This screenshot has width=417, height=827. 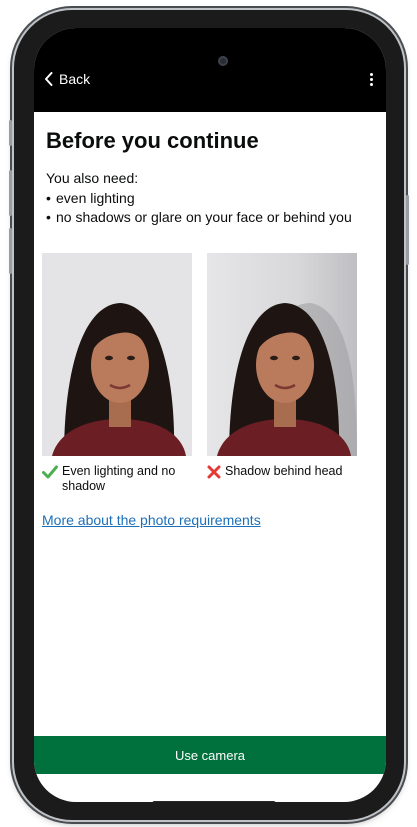 What do you see at coordinates (210, 755) in the screenshot?
I see `use-camera-button: Use camera` at bounding box center [210, 755].